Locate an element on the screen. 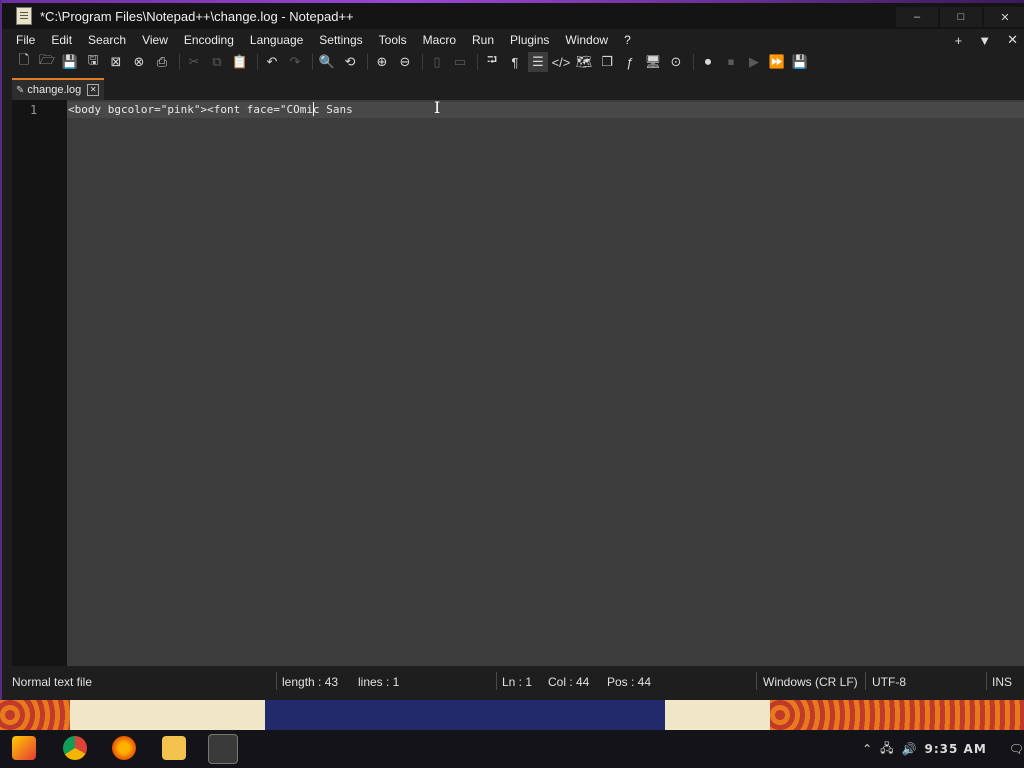 The width and height of the screenshot is (1024, 768). undo-icon: ↶ is located at coordinates (272, 62).